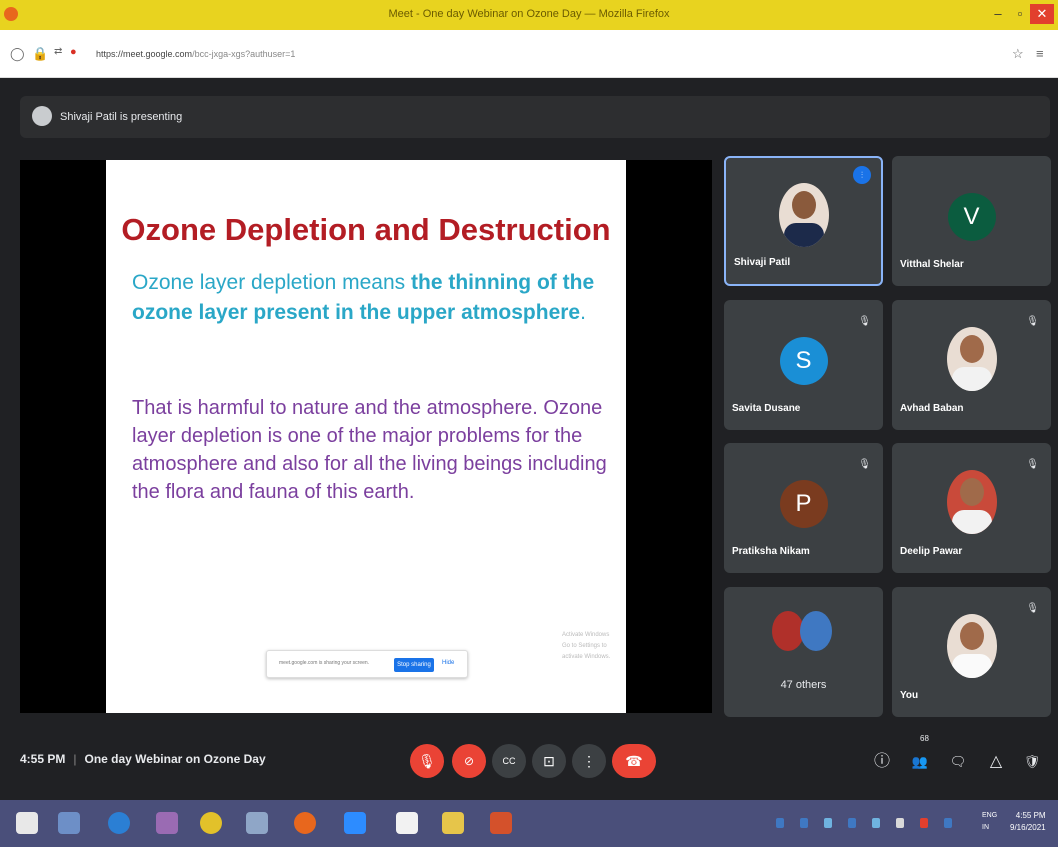  What do you see at coordinates (996, 762) in the screenshot?
I see `activities-icon: △` at bounding box center [996, 762].